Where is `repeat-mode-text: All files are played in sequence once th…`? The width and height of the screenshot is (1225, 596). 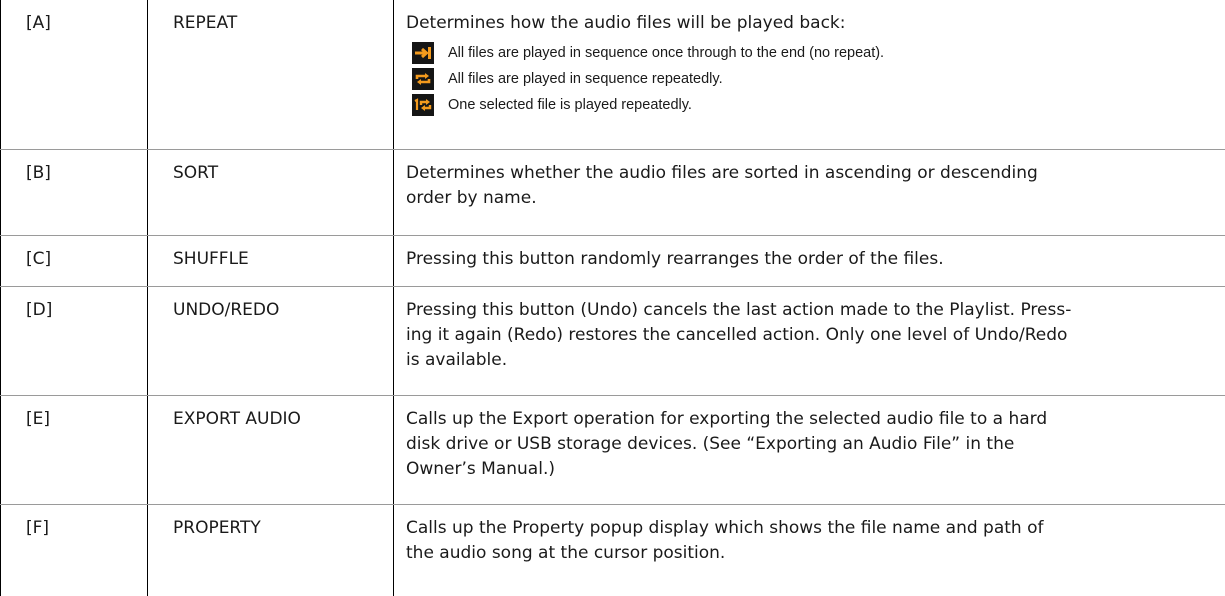 repeat-mode-text: All files are played in sequence once th… is located at coordinates (666, 53).